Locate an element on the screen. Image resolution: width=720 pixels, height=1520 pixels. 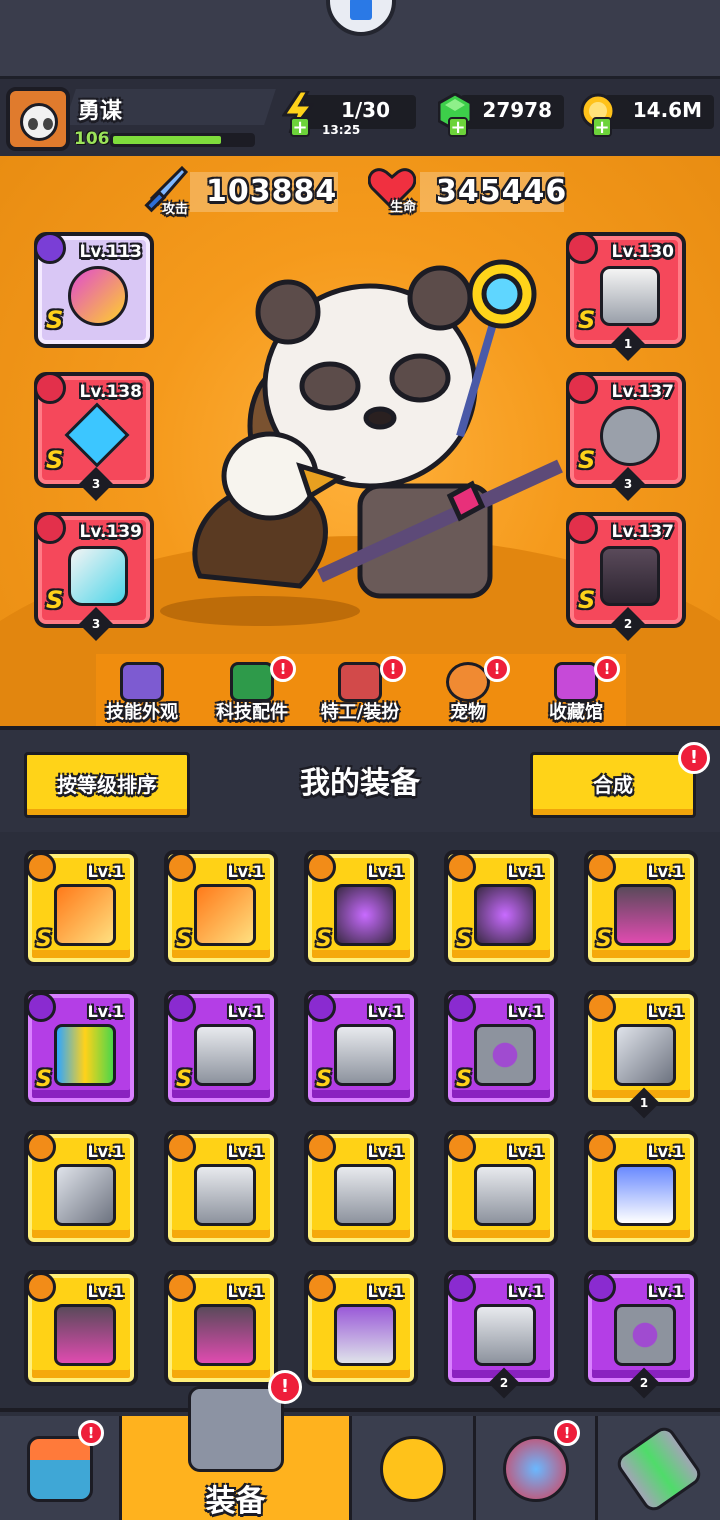
sort-by-level-button: 按等级排序 is located at coordinates (107, 785).